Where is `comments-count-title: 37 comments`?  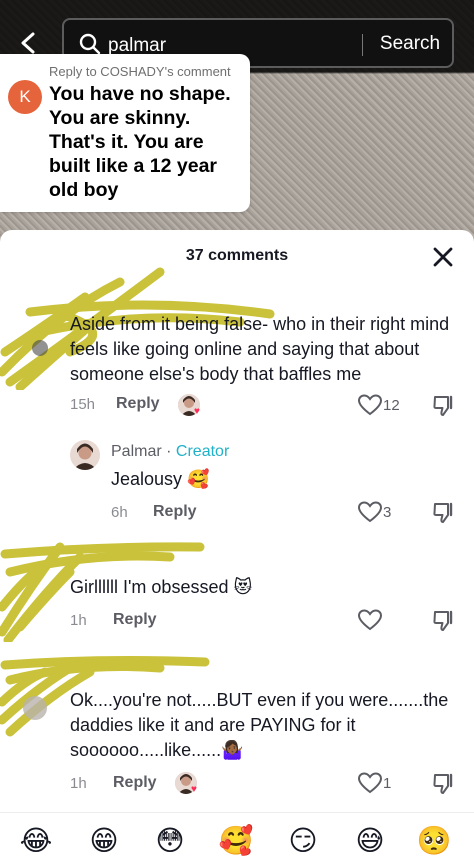 comments-count-title: 37 comments is located at coordinates (237, 255).